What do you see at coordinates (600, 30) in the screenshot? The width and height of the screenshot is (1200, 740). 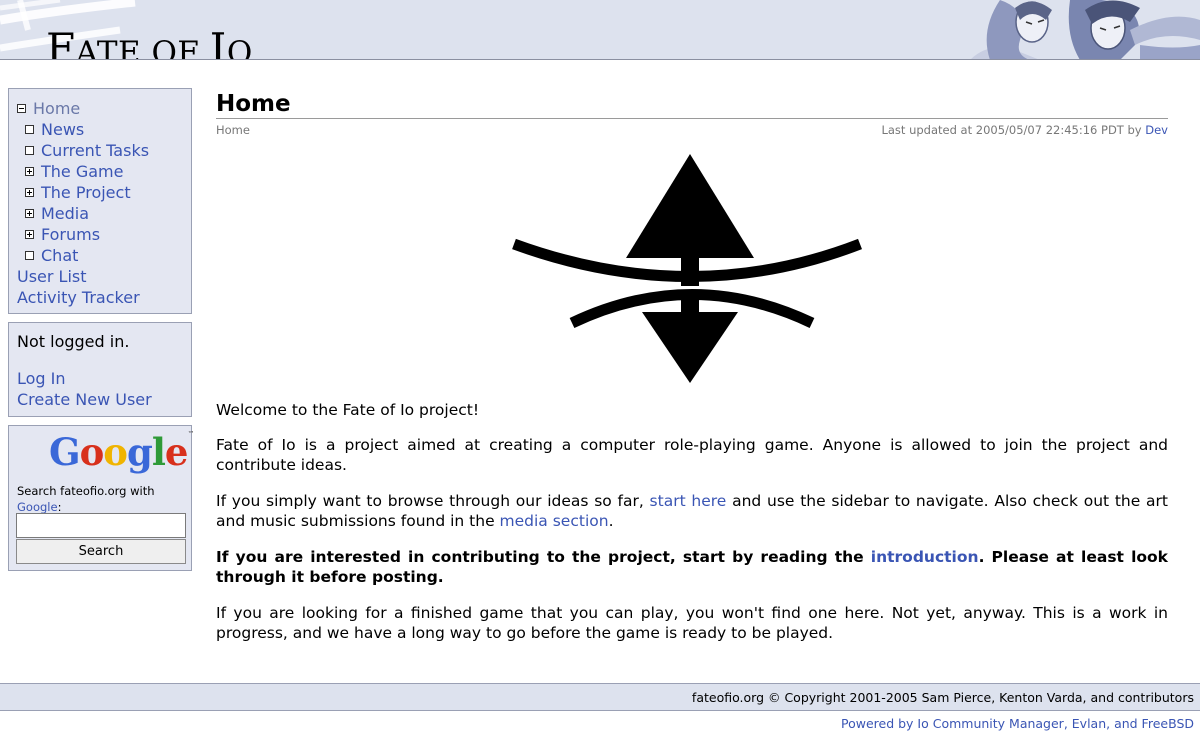 I see `site-header: FATE OF IO` at bounding box center [600, 30].